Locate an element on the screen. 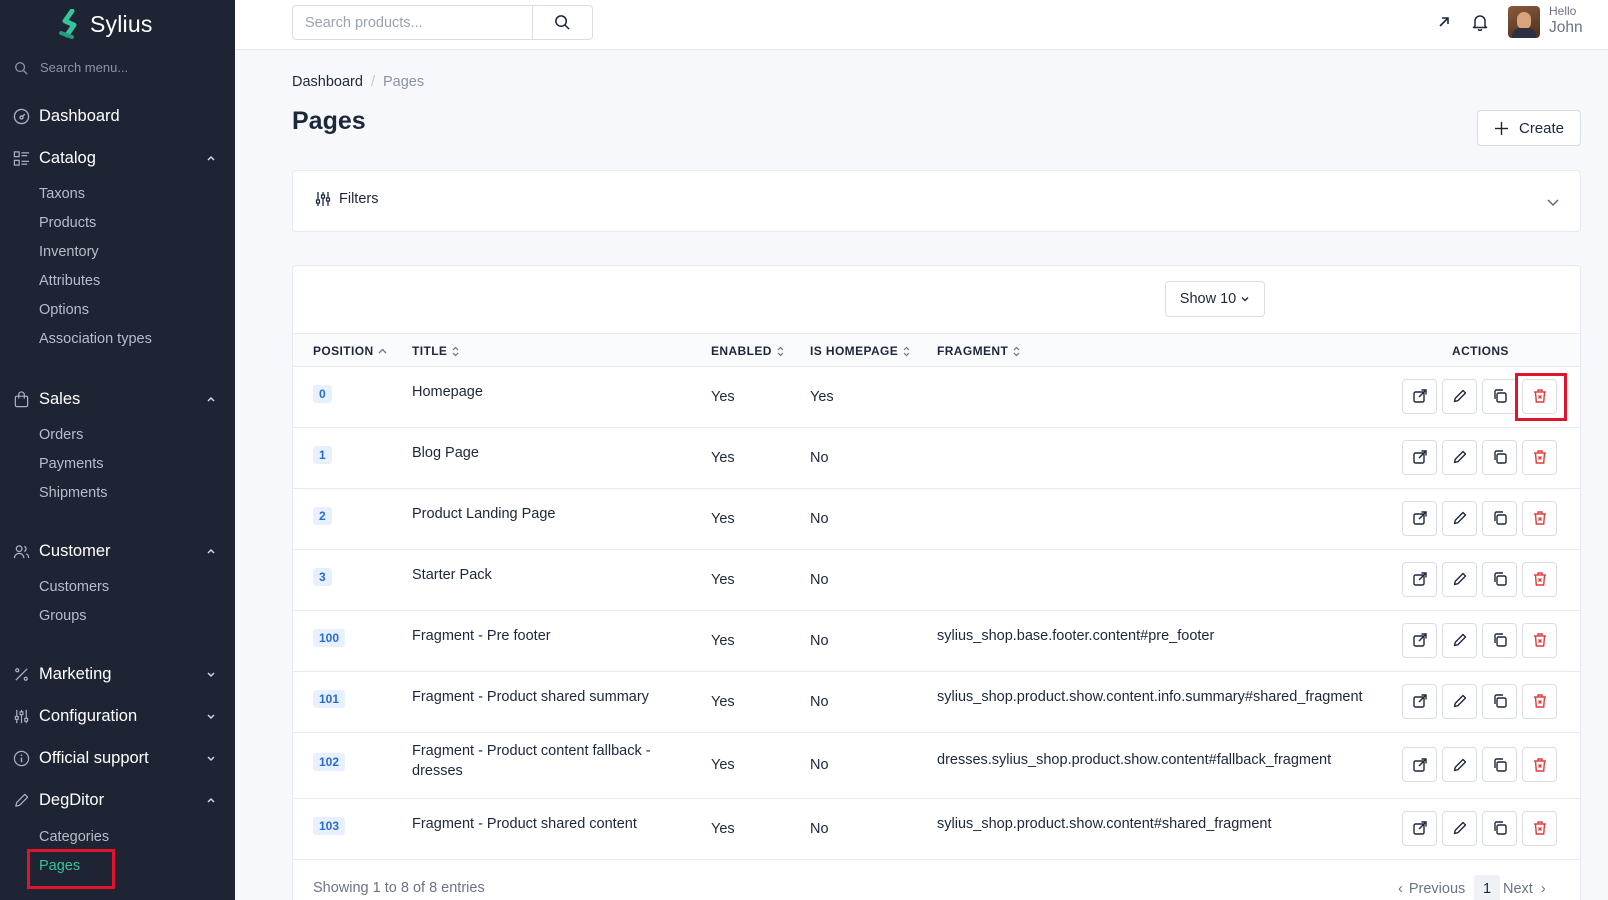 The height and width of the screenshot is (900, 1608). filters-panel: Filters is located at coordinates (936, 201).